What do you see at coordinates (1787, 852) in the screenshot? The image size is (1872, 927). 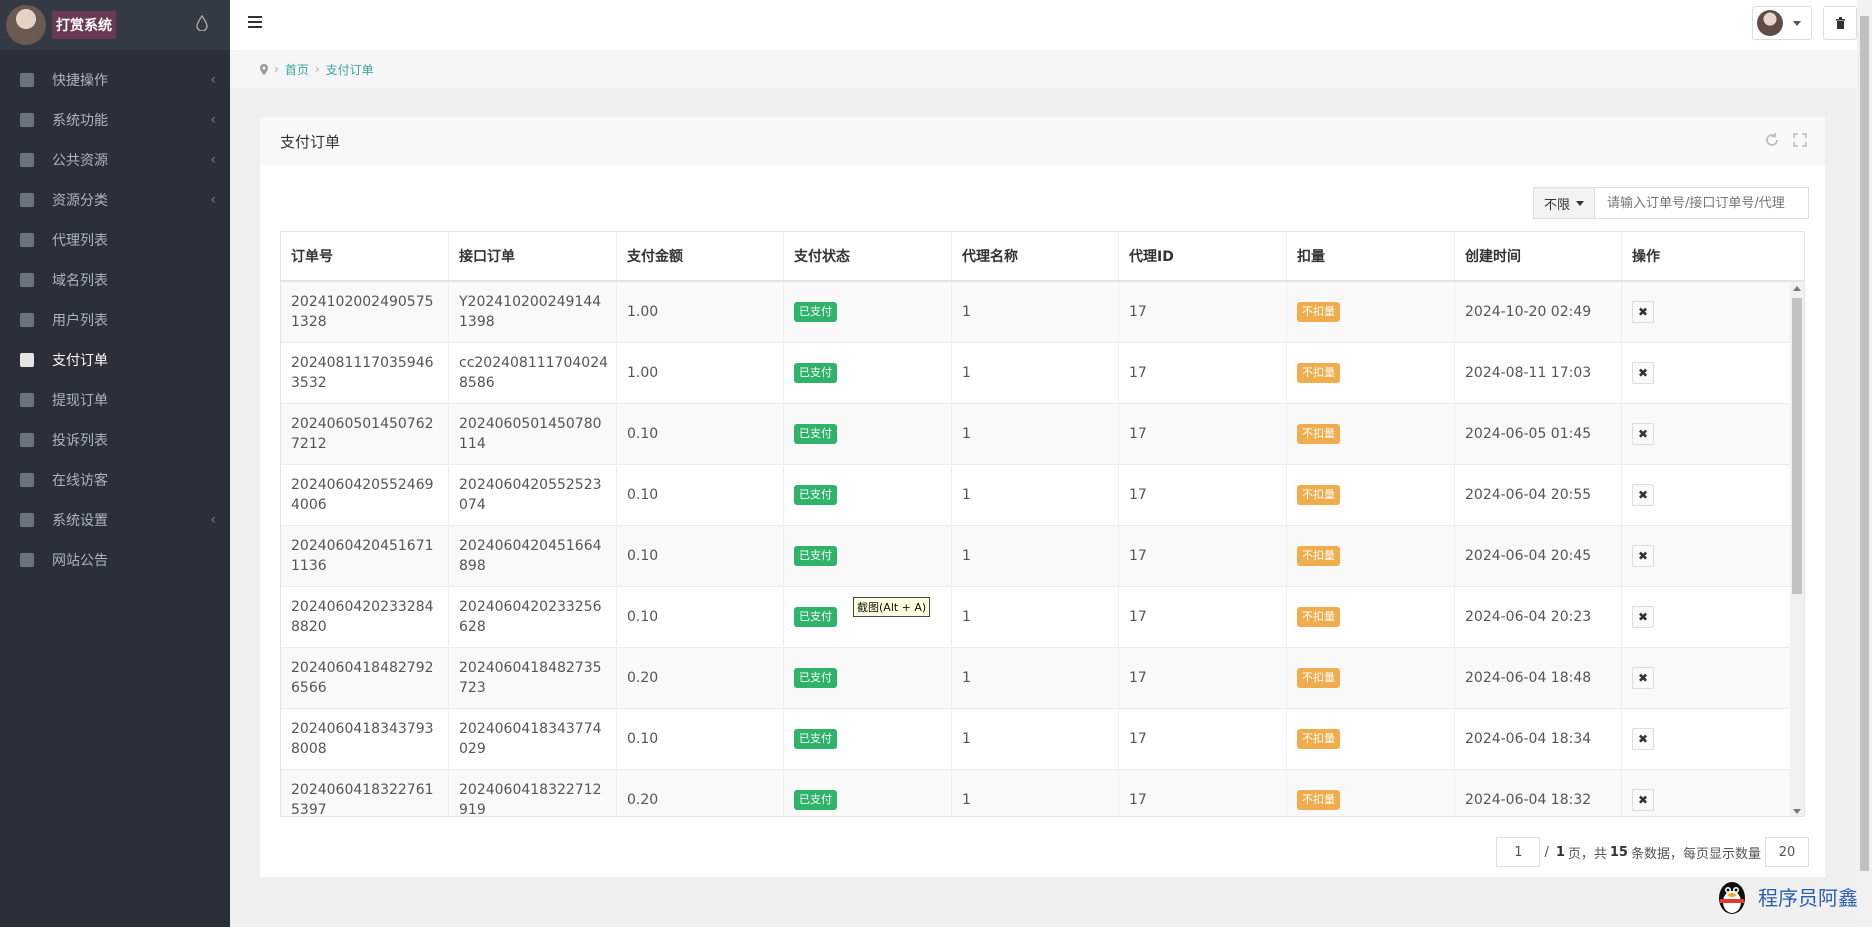 I see `page-size-input` at bounding box center [1787, 852].